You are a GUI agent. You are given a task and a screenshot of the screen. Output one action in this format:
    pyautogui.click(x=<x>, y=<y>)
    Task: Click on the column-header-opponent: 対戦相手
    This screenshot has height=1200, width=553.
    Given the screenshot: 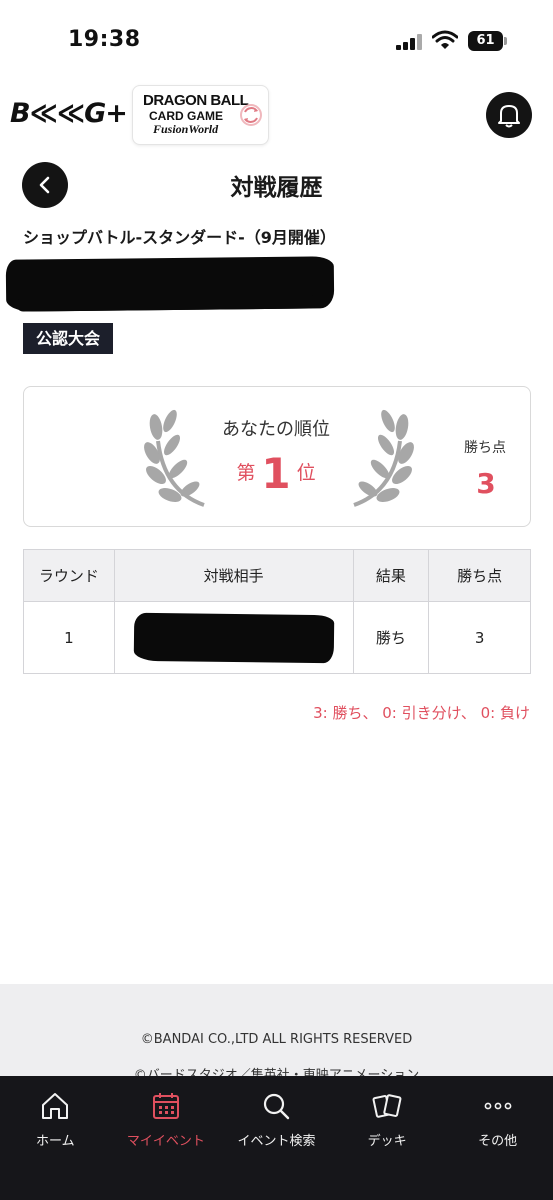 What is the action you would take?
    pyautogui.click(x=233, y=575)
    